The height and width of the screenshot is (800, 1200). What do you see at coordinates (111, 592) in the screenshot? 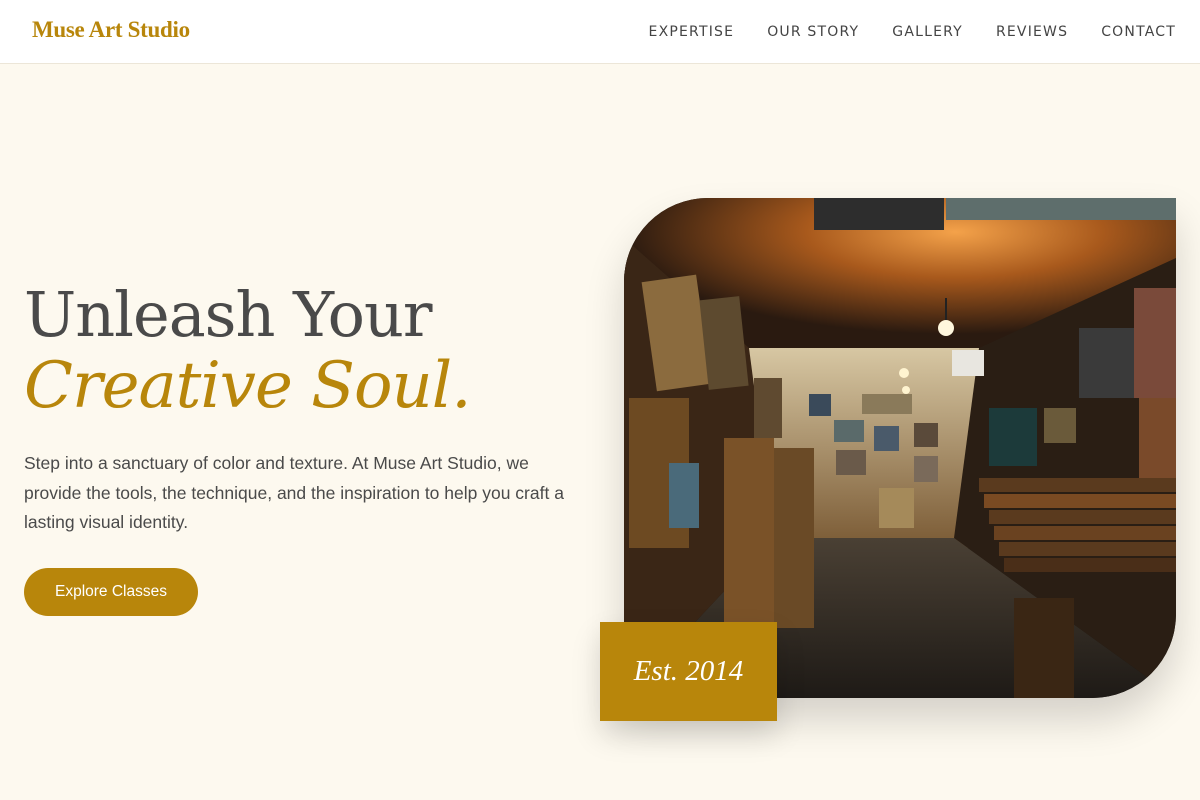
I see `explore-classes-button: Explore Classes` at bounding box center [111, 592].